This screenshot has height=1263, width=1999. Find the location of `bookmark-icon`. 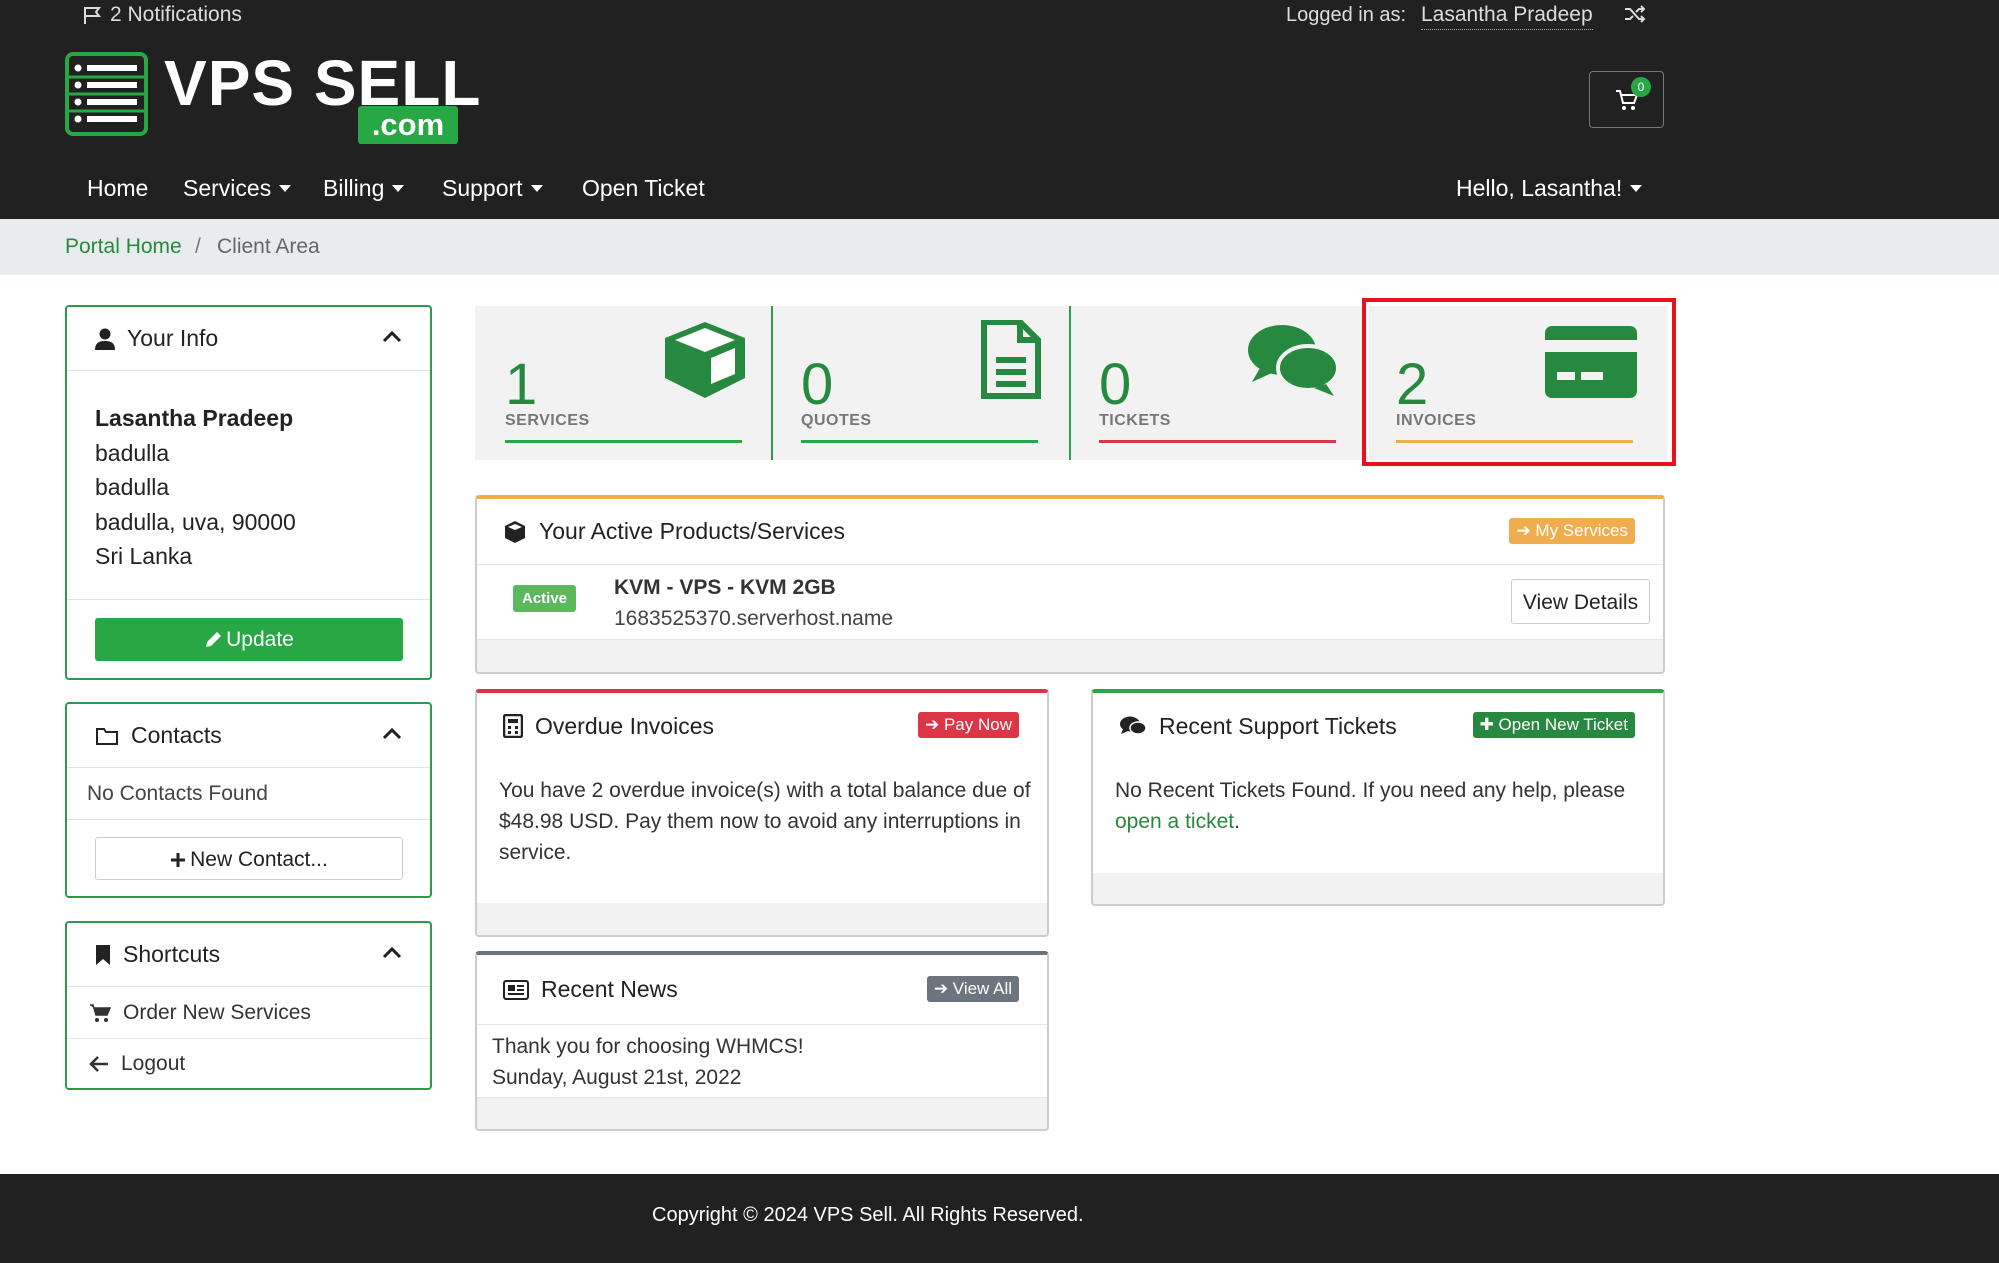

bookmark-icon is located at coordinates (103, 955).